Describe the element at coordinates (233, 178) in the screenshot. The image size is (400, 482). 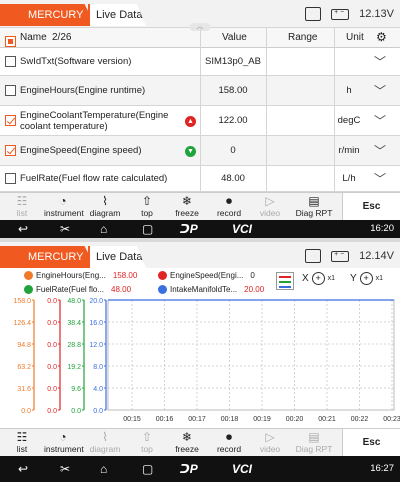
I see `row-value: 48.00` at that location.